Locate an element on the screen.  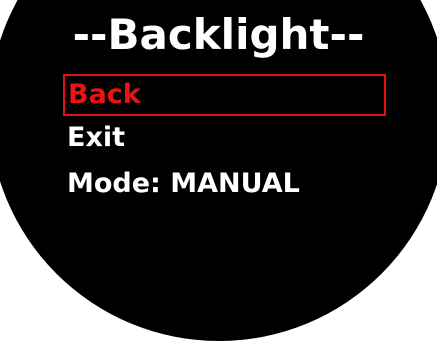
menu-item-exit: Exit is located at coordinates (96, 138).